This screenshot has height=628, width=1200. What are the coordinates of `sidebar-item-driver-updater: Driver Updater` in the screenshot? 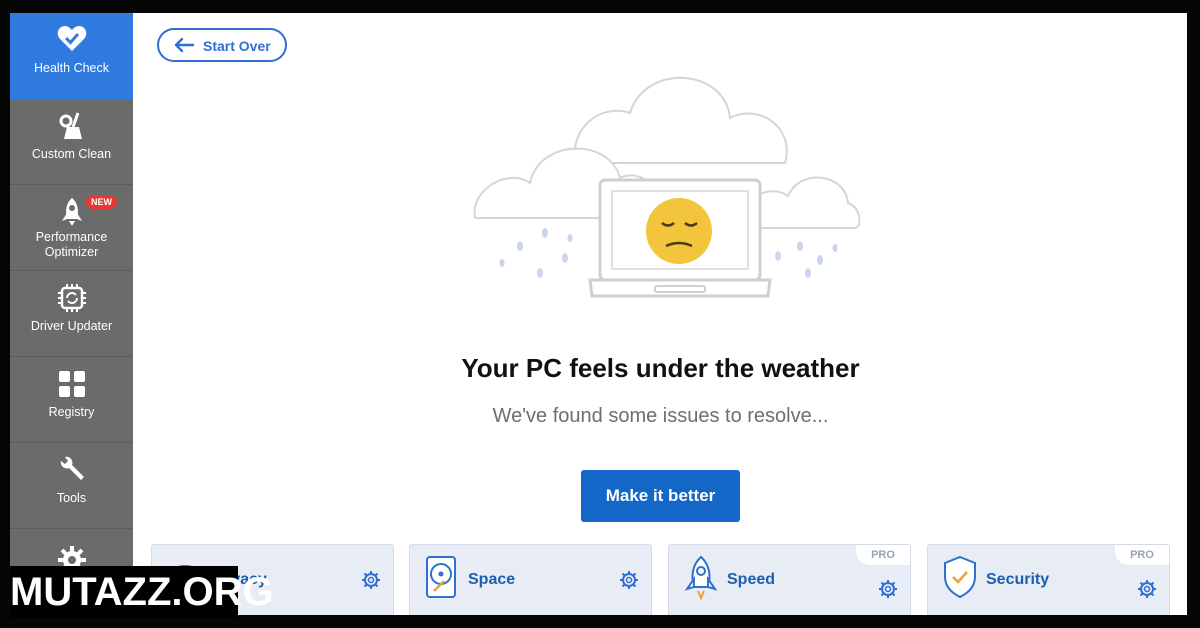 It's located at (71, 314).